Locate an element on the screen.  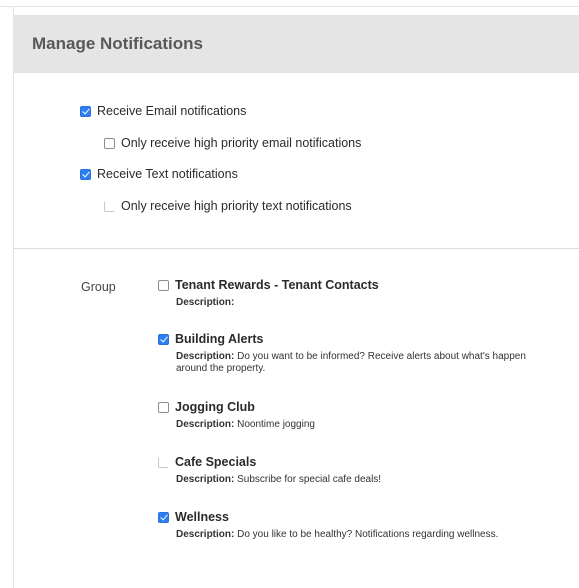
description-text: Noontime jogging is located at coordinates (276, 424).